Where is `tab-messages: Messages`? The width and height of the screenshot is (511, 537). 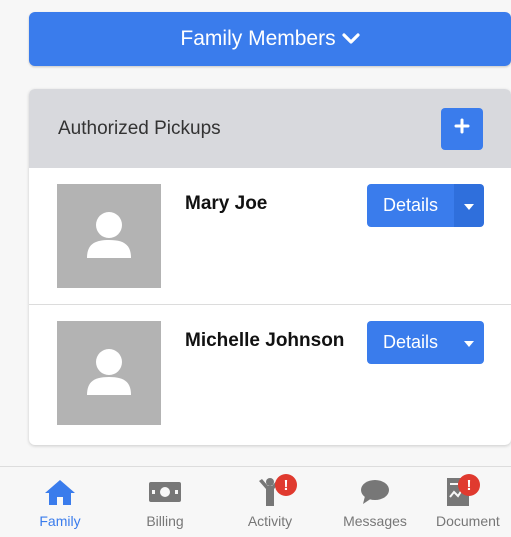
tab-messages: Messages is located at coordinates (375, 503).